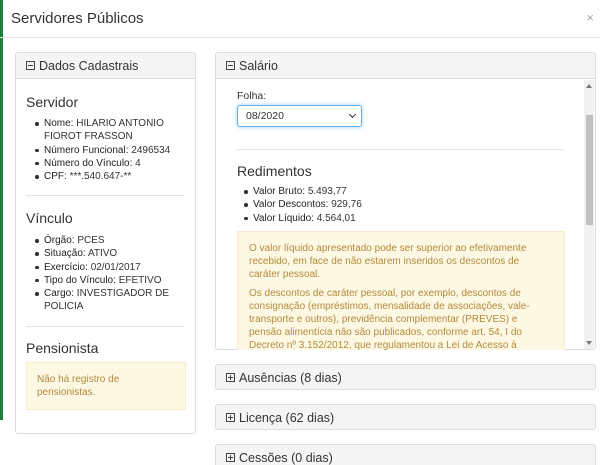 This screenshot has width=600, height=465. Describe the element at coordinates (589, 170) in the screenshot. I see `scroll-thumb` at that location.